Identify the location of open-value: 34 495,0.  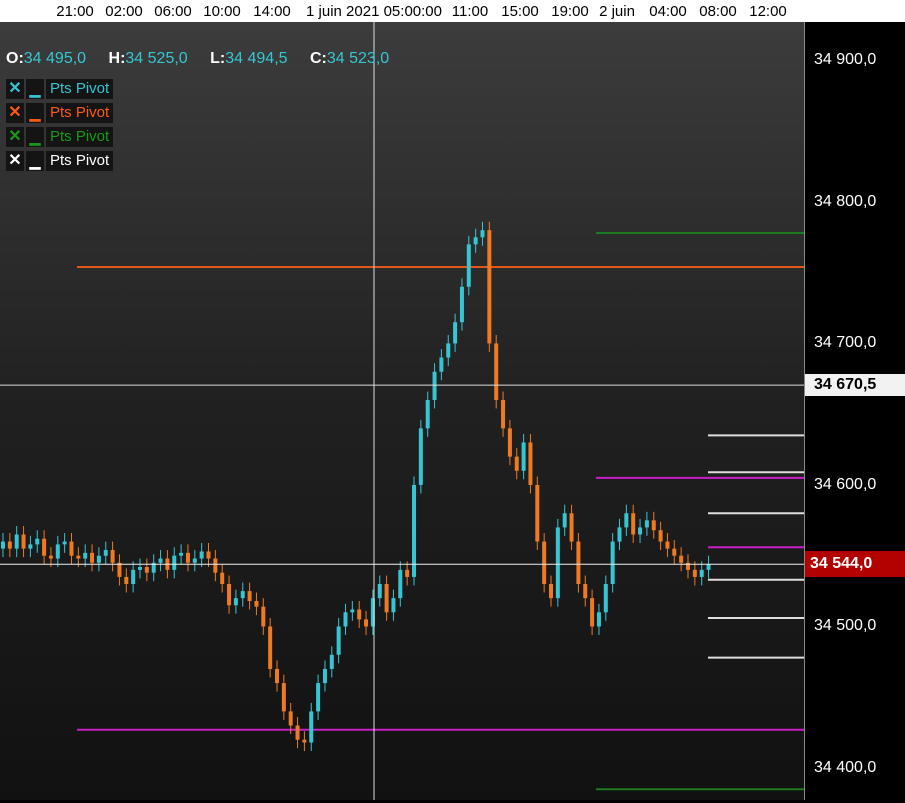
(55, 58).